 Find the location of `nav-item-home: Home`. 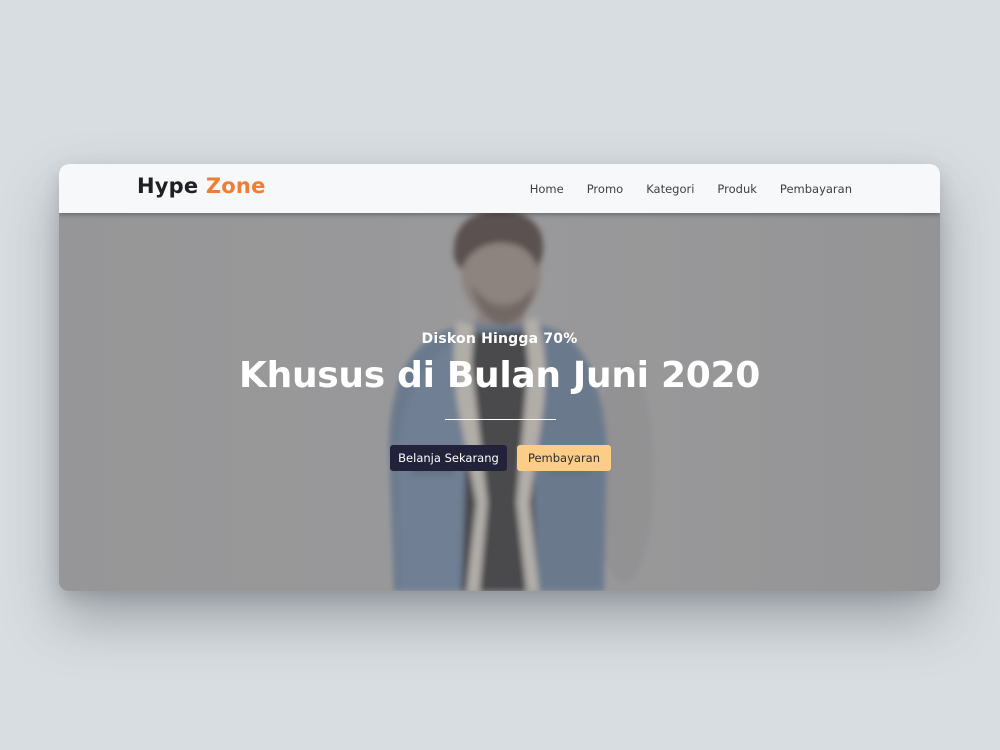

nav-item-home: Home is located at coordinates (547, 189).